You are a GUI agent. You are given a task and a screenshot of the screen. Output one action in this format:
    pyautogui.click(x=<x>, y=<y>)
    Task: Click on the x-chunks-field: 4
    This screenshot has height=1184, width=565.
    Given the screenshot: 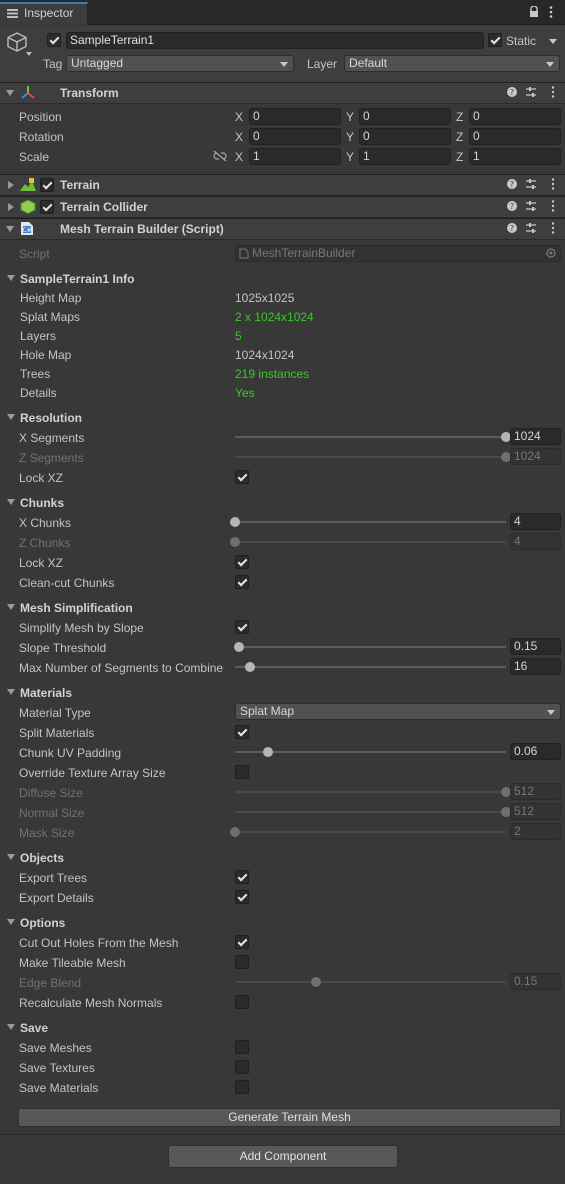 What is the action you would take?
    pyautogui.click(x=535, y=521)
    